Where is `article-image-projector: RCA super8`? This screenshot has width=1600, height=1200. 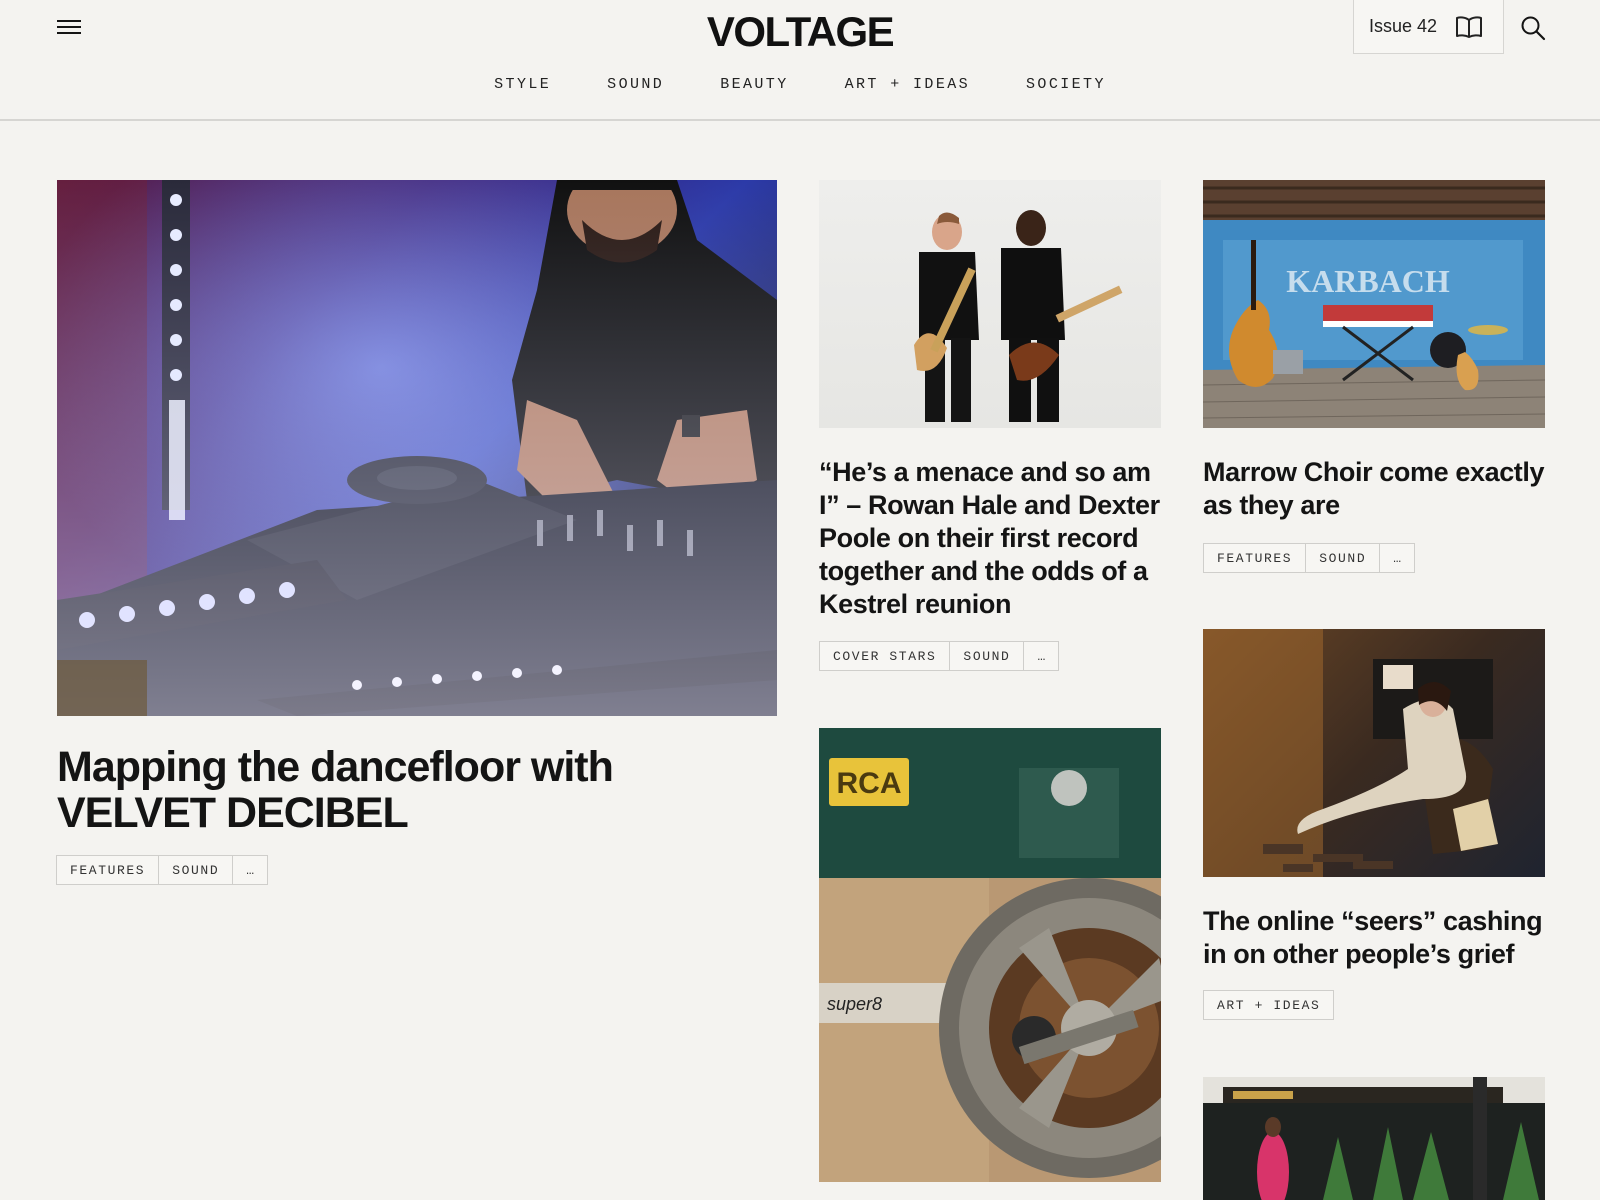 article-image-projector: RCA super8 is located at coordinates (990, 955).